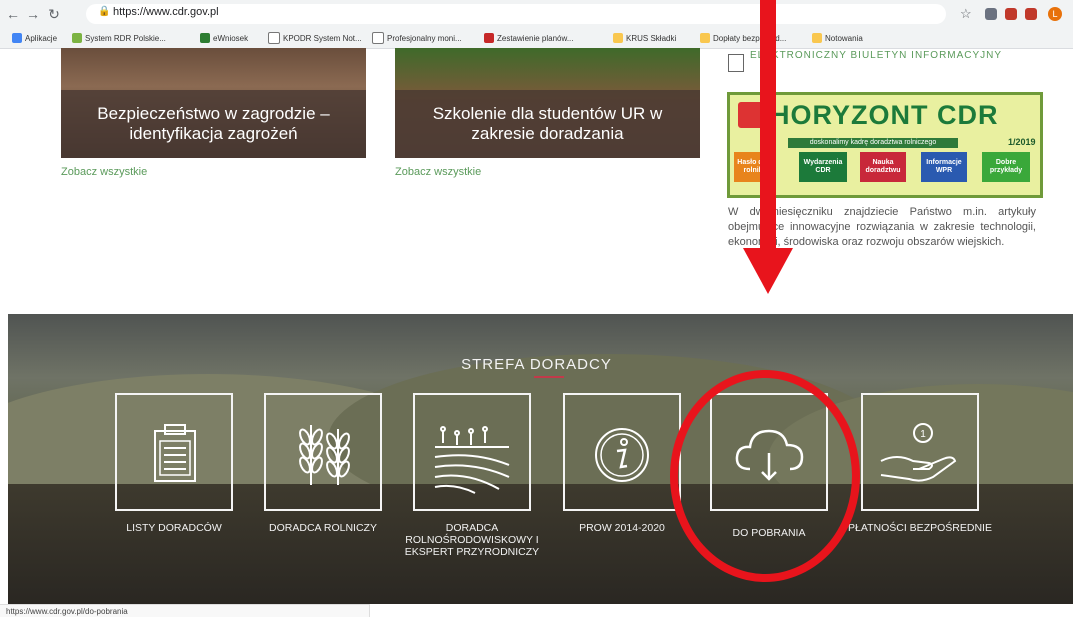 This screenshot has height=618, width=1073. What do you see at coordinates (644, 38) in the screenshot?
I see `bookmark-folder: KRUS Składki` at bounding box center [644, 38].